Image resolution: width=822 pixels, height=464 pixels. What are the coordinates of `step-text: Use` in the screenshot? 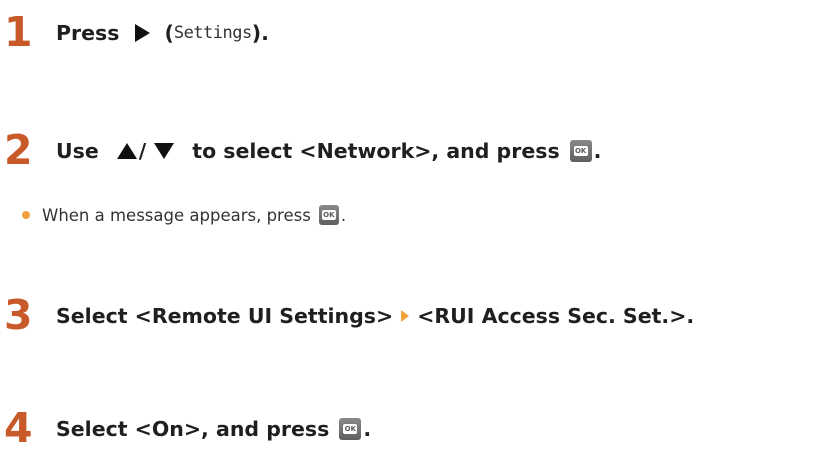 It's located at (77, 150).